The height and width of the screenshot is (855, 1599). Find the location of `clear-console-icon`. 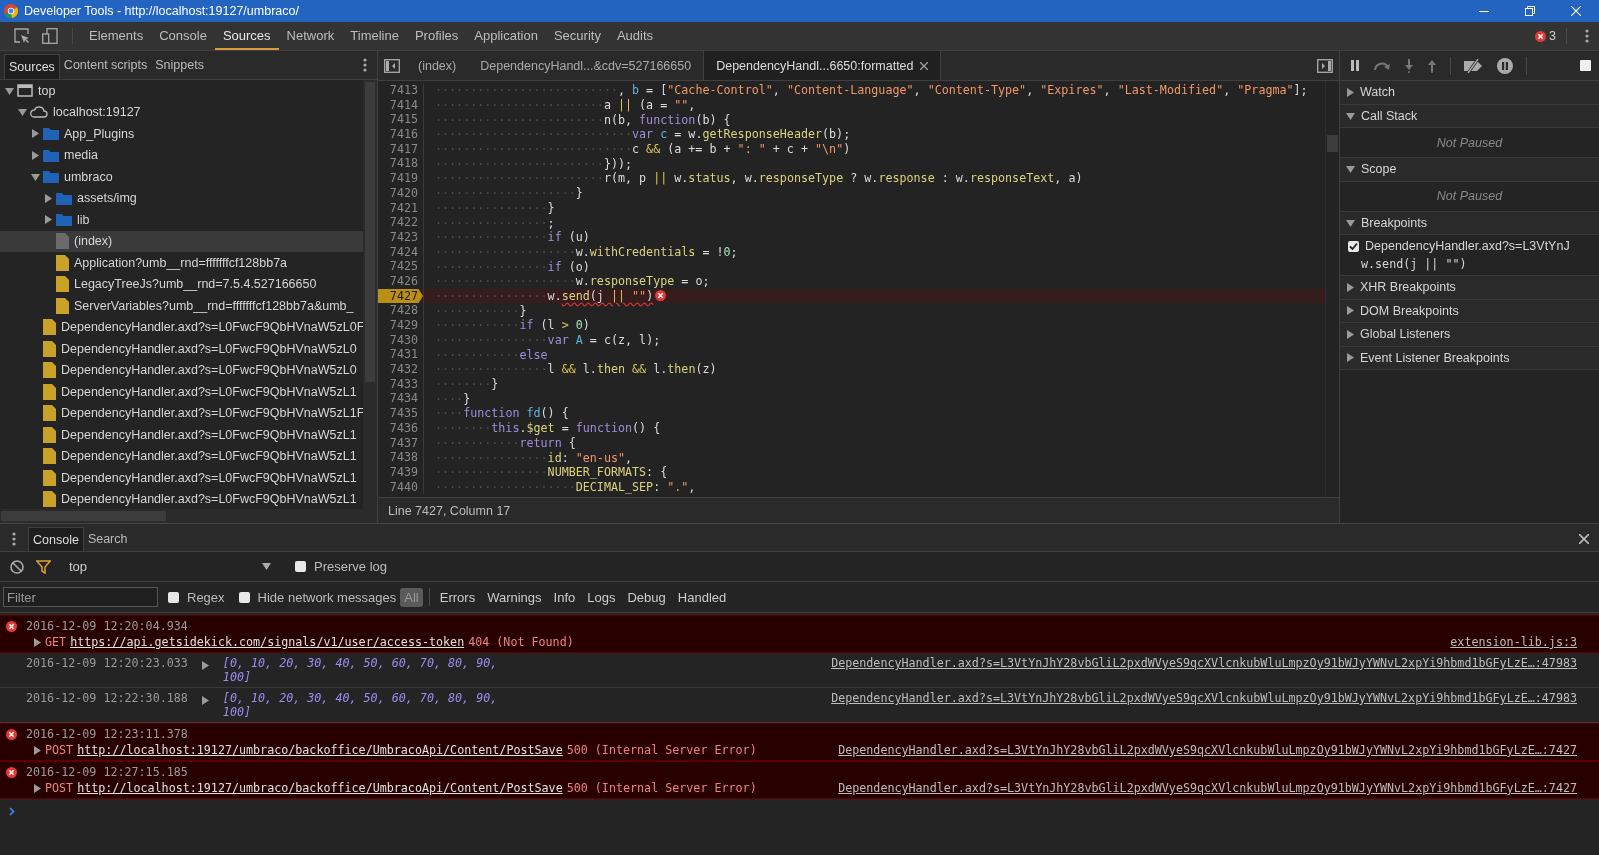

clear-console-icon is located at coordinates (17, 566).